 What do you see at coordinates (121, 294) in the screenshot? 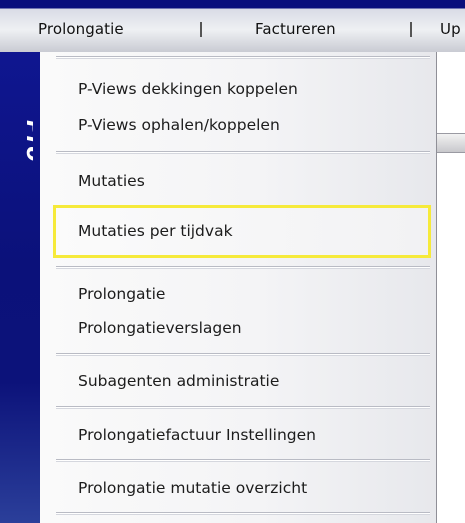
I see `menu-item-prolongatie: Prolongatie` at bounding box center [121, 294].